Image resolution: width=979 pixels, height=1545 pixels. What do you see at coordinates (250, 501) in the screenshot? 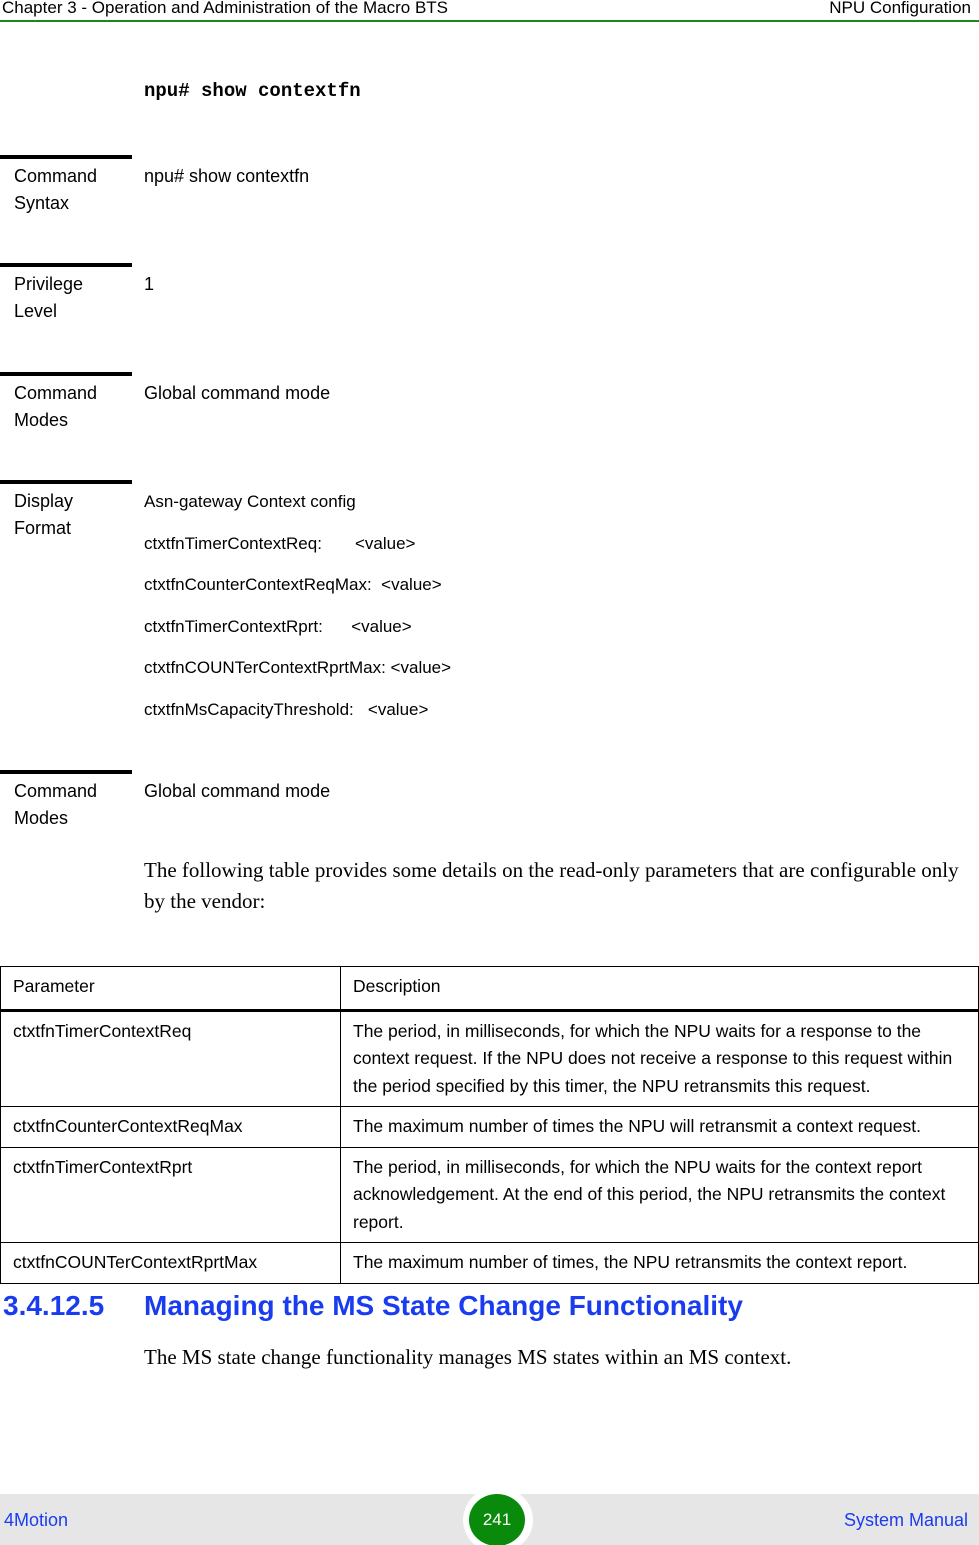
I see `display-line: Asn-gateway Context config` at bounding box center [250, 501].